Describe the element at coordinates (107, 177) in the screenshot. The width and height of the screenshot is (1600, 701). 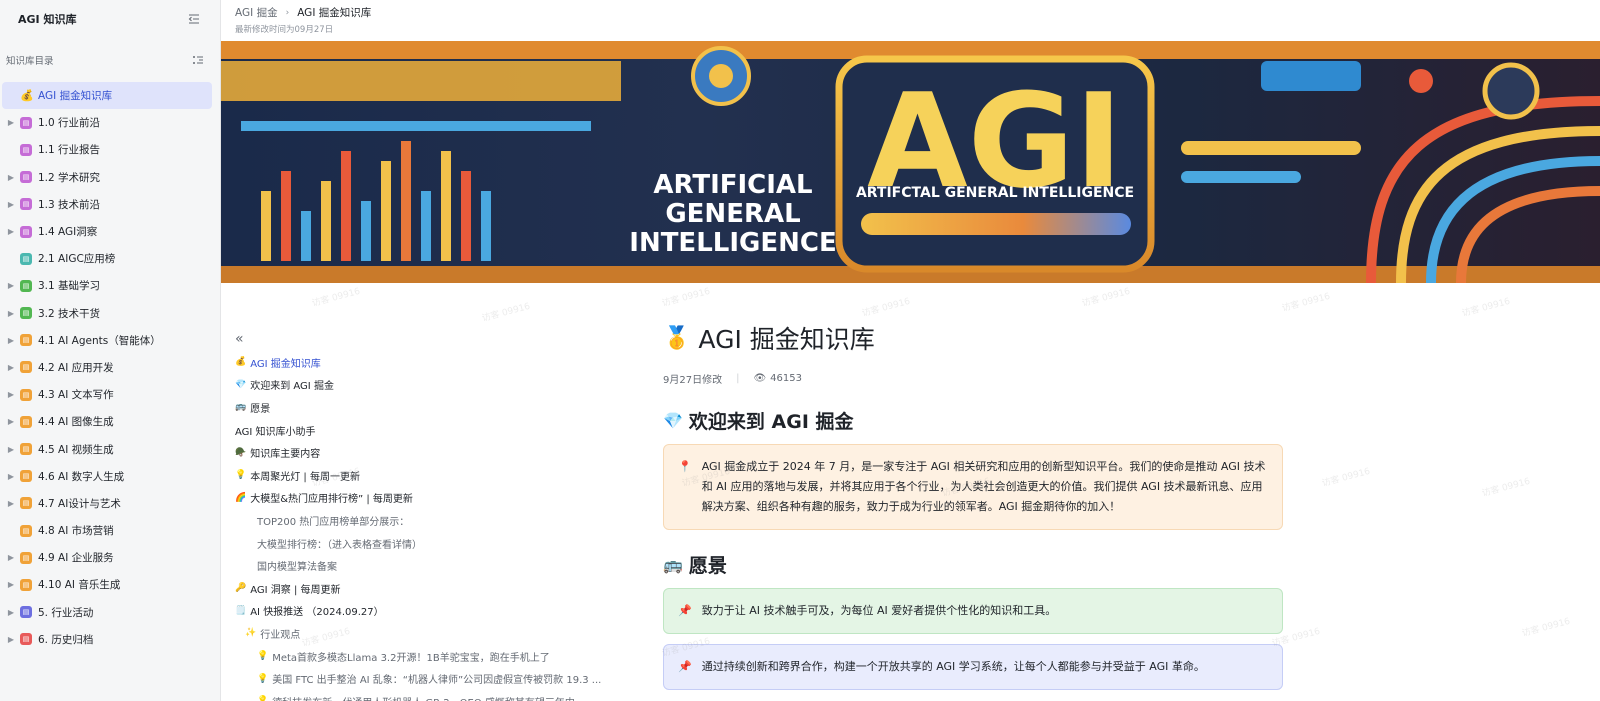
I see `sidebar-item: ▶ ▤ 1.2 学术研究` at that location.